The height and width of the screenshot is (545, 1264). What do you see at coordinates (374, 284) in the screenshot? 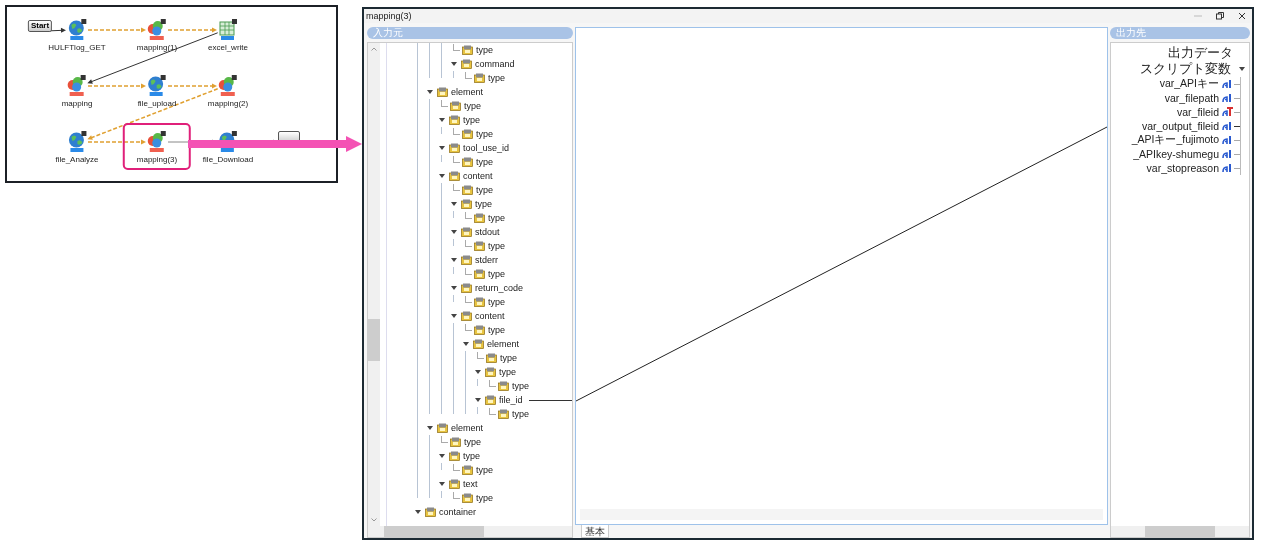
I see `vertical-scrollbar` at bounding box center [374, 284].